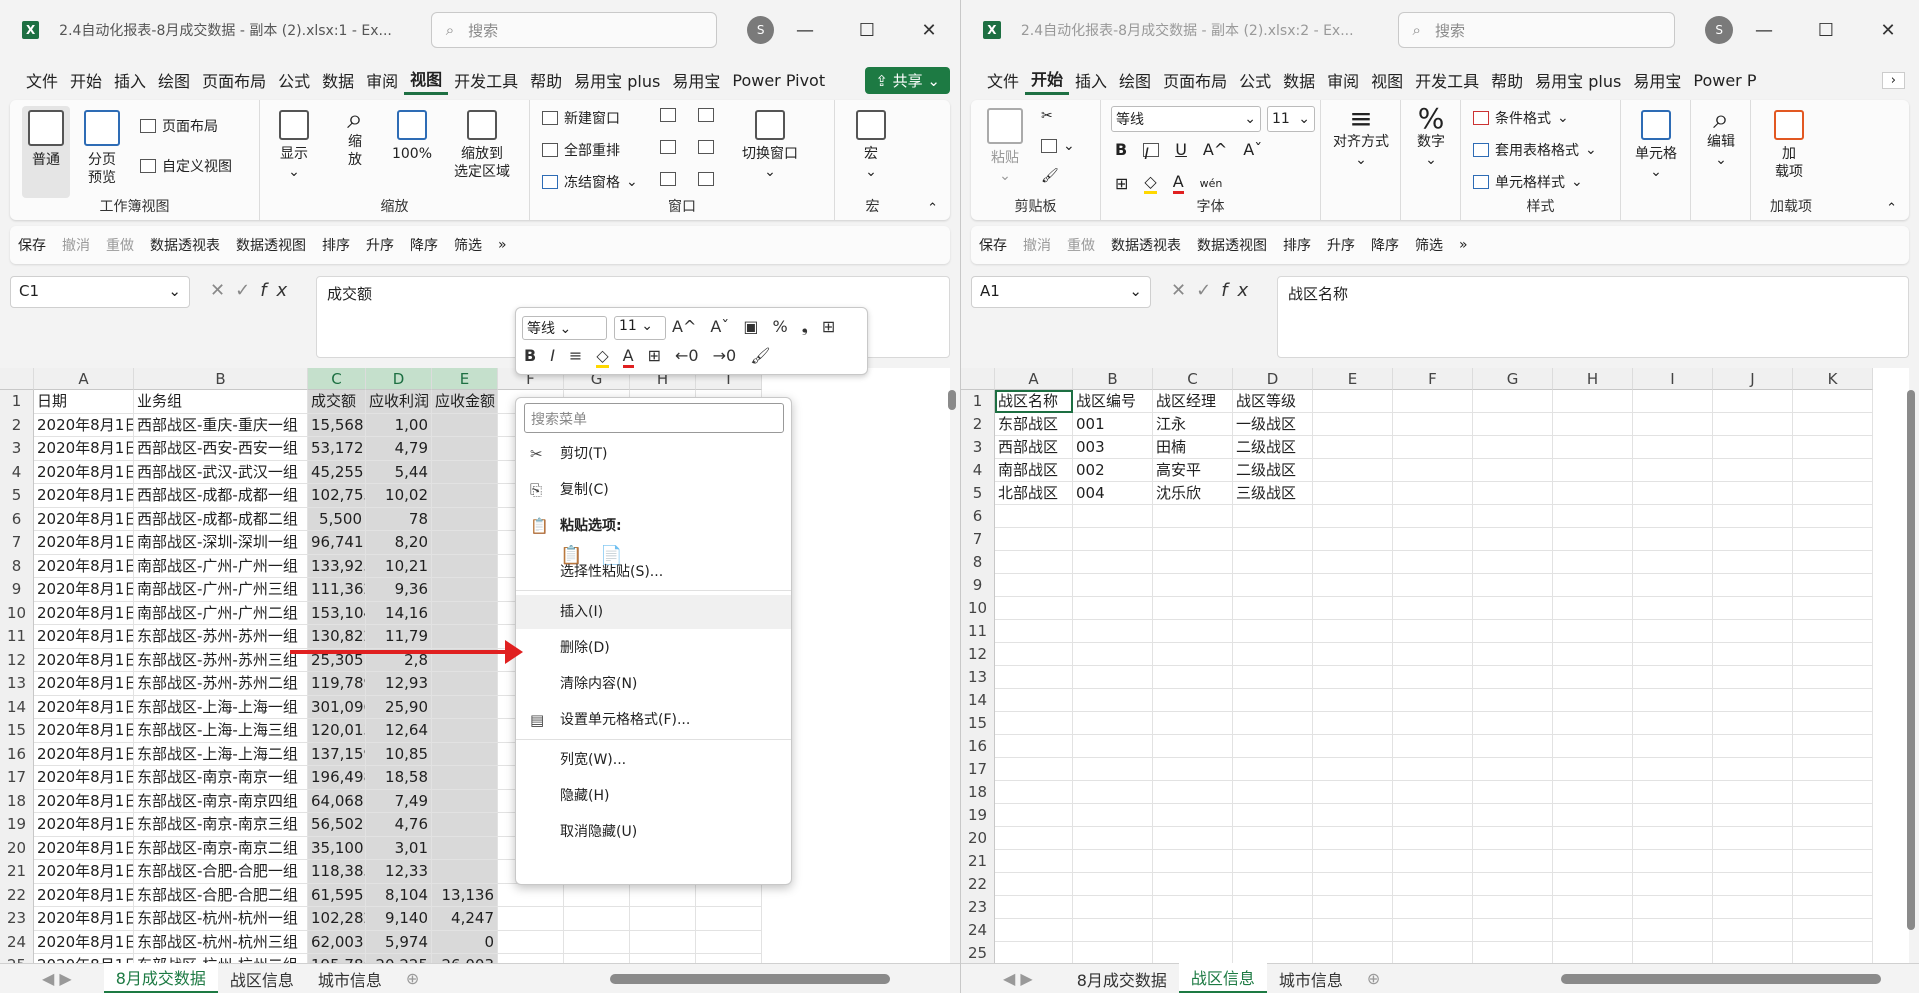 The width and height of the screenshot is (1919, 993). I want to click on qat-item: 数据透视图, so click(271, 245).